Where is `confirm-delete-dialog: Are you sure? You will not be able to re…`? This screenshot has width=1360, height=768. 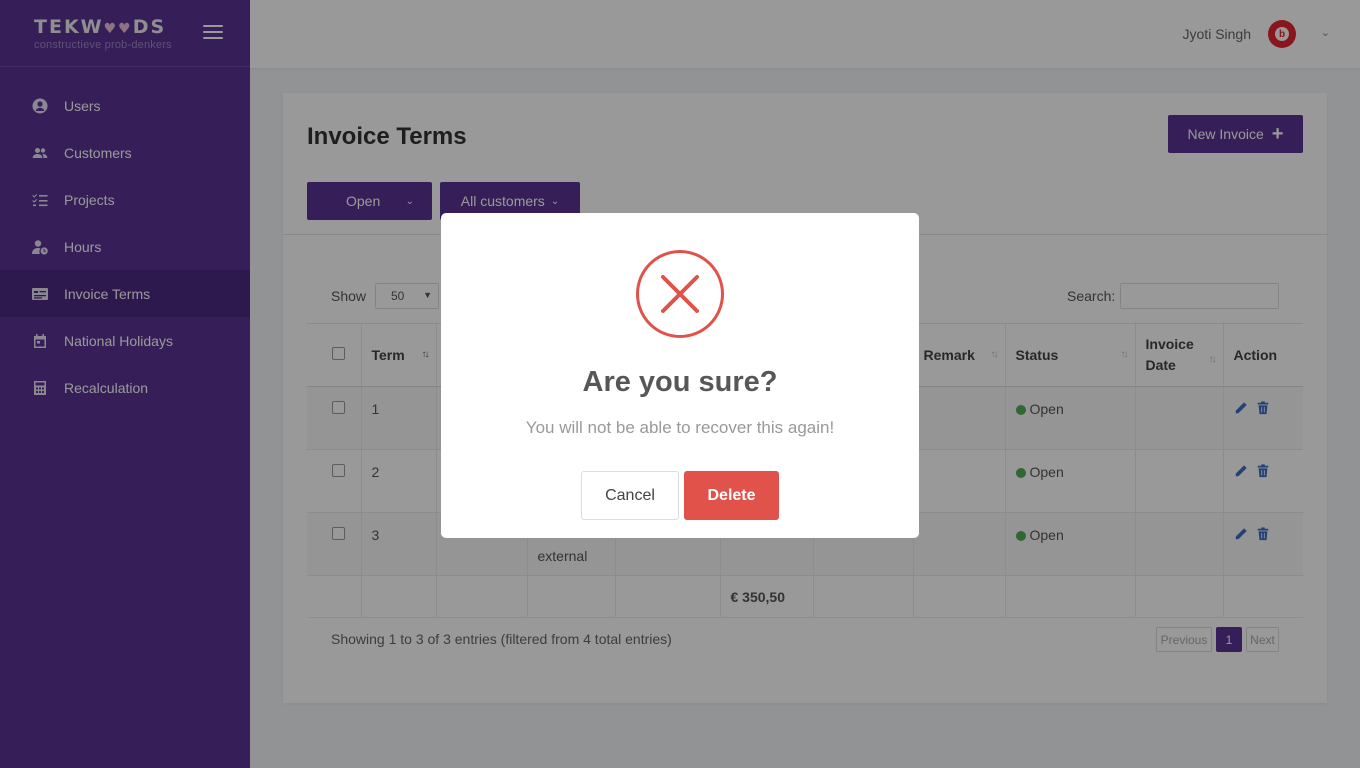 confirm-delete-dialog: Are you sure? You will not be able to re… is located at coordinates (680, 375).